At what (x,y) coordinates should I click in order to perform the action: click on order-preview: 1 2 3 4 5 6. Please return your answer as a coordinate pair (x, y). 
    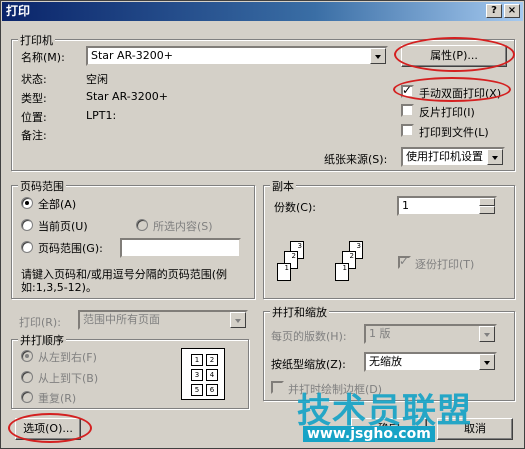
    Looking at the image, I should click on (203, 374).